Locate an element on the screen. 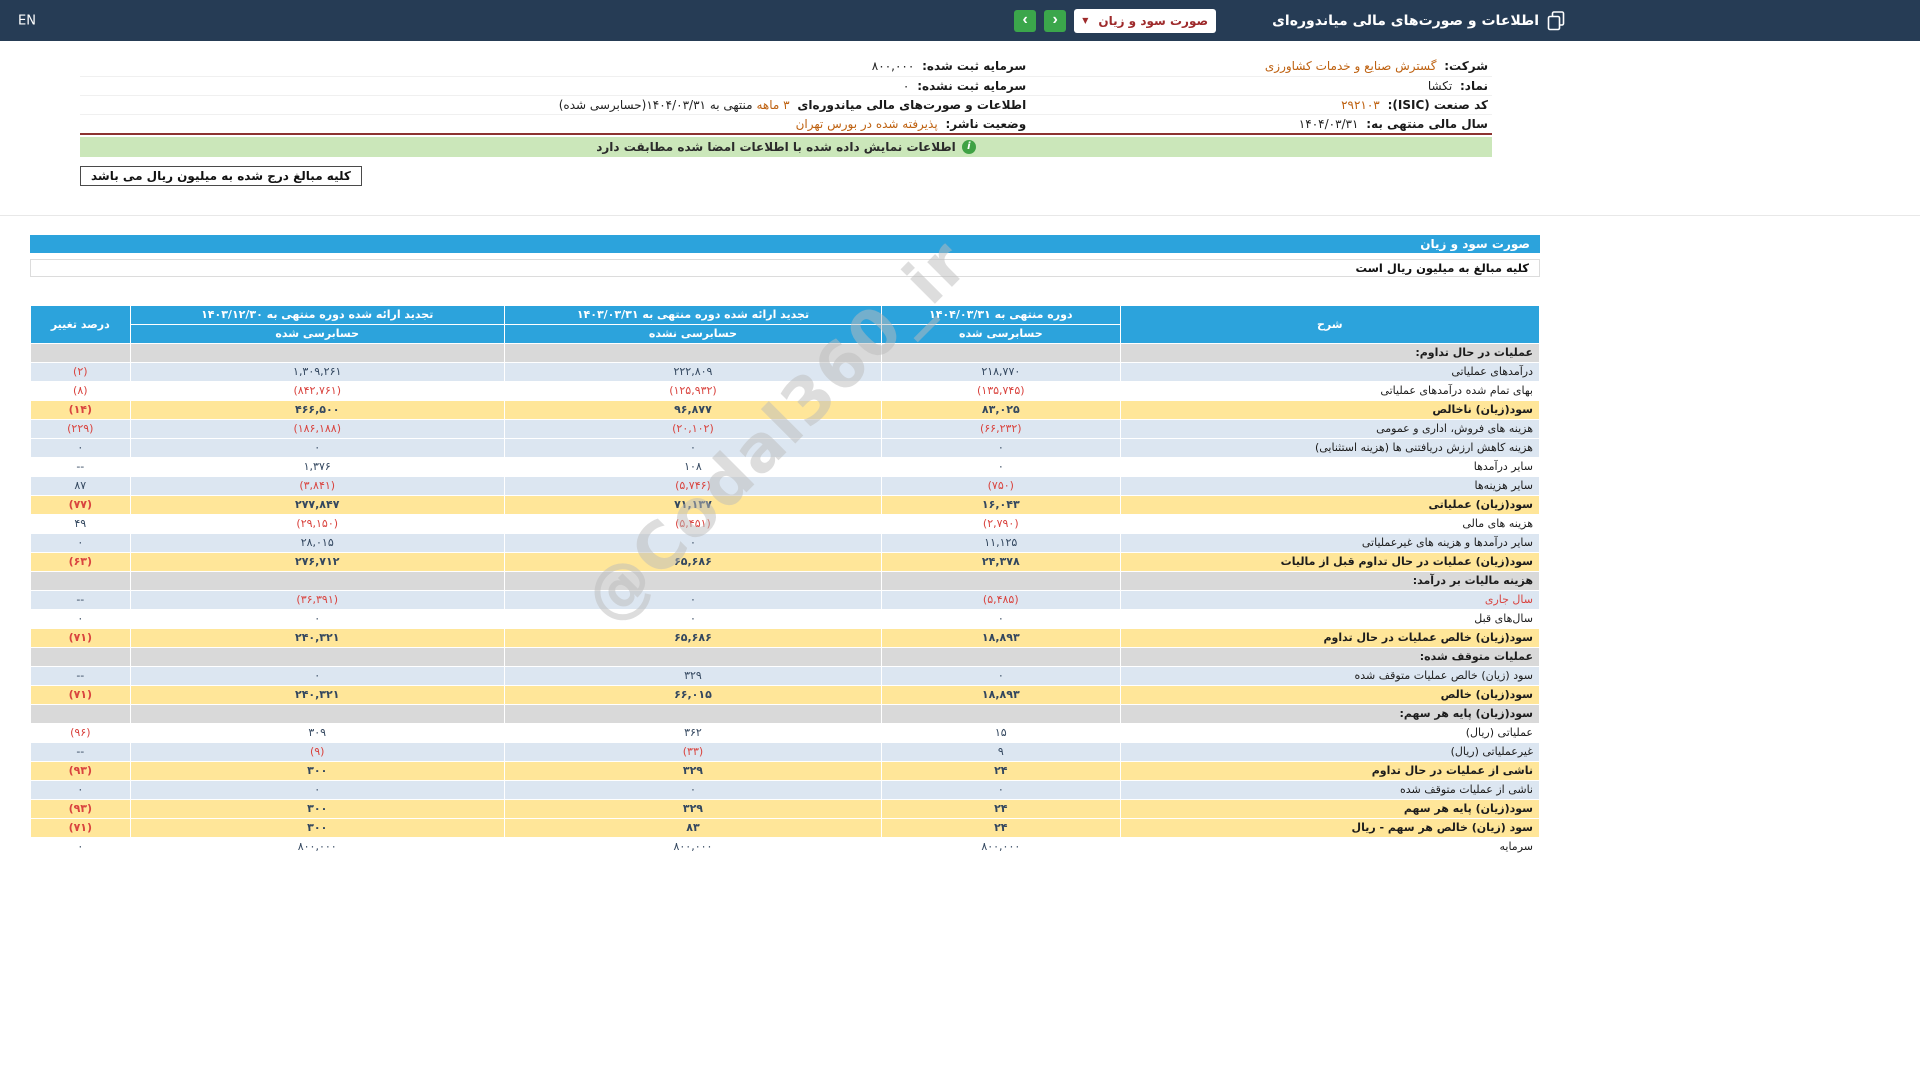 This screenshot has width=1920, height=1080. value-cell: ۲۴ is located at coordinates (1001, 770).